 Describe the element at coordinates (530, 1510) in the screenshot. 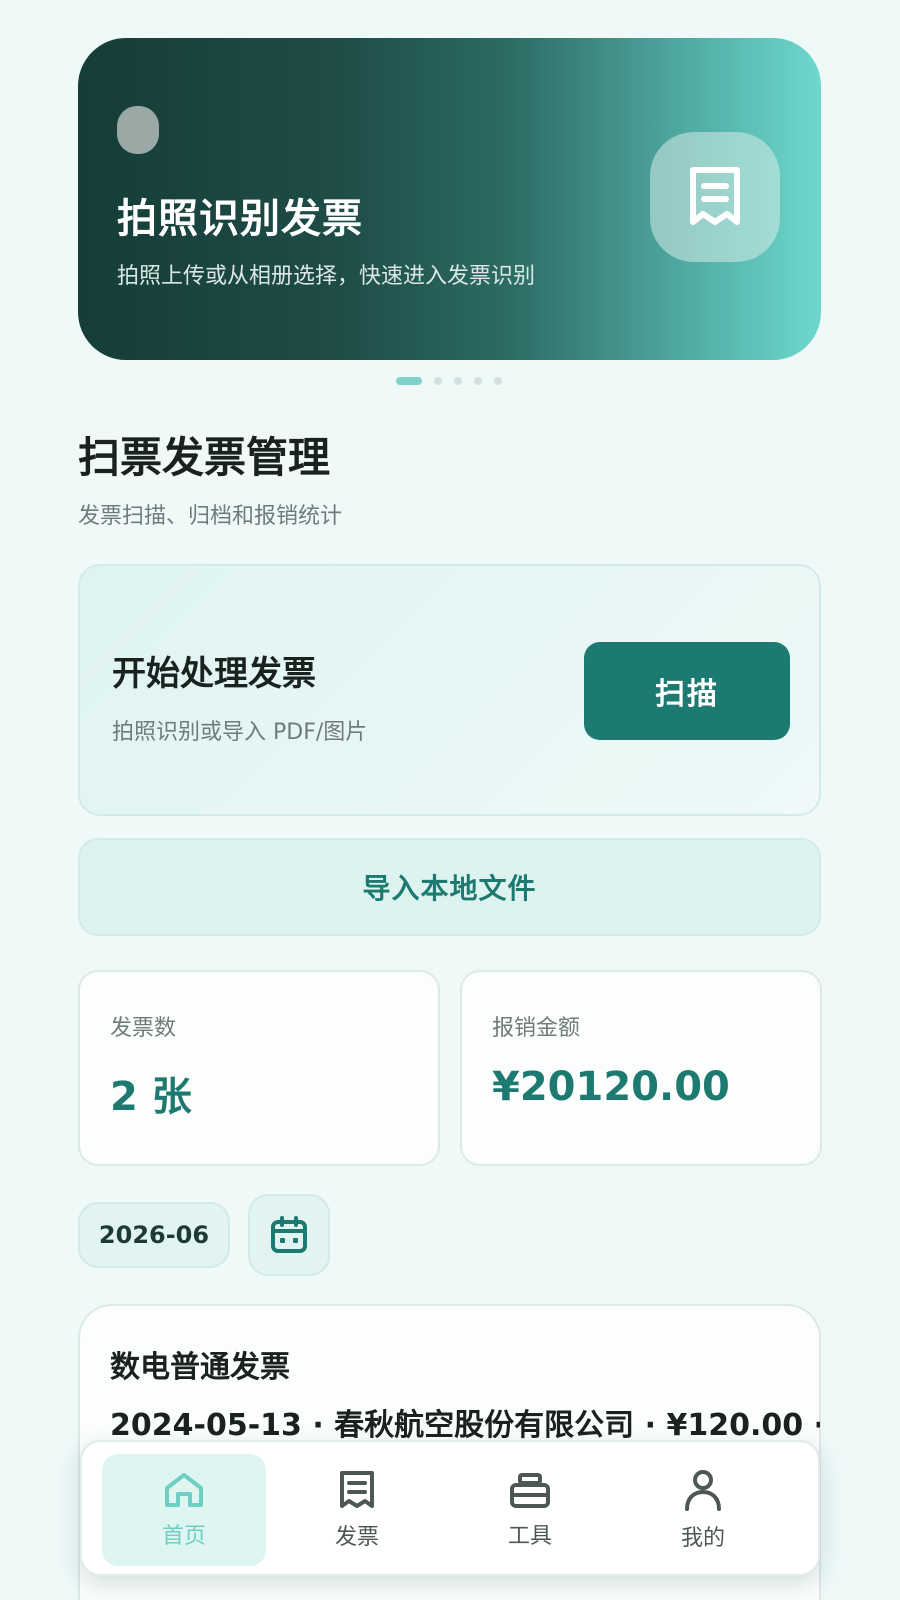

I see `tab-tools: 工具` at that location.